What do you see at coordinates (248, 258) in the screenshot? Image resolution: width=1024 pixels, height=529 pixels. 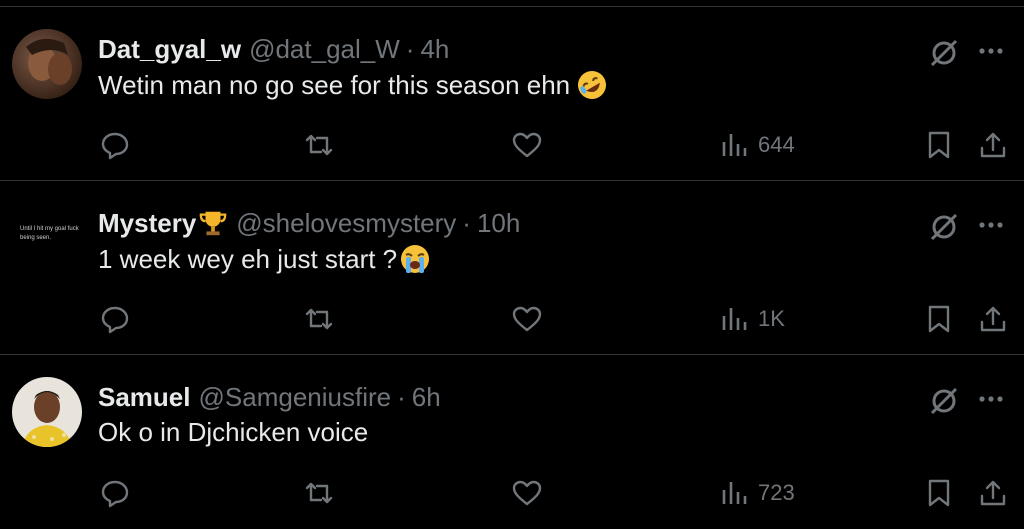 I see `tweet-text-content: 1 week wey eh just start ?` at bounding box center [248, 258].